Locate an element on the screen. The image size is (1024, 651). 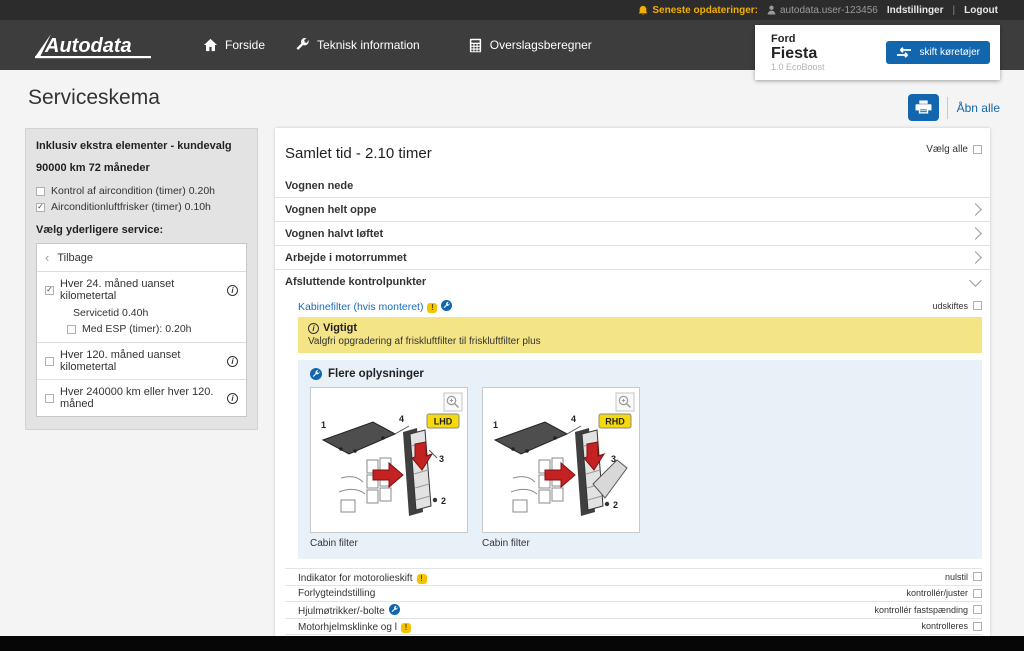
option-aircondition-check: Kontrol af aircondition (timer) 0.20h is located at coordinates (141, 191).